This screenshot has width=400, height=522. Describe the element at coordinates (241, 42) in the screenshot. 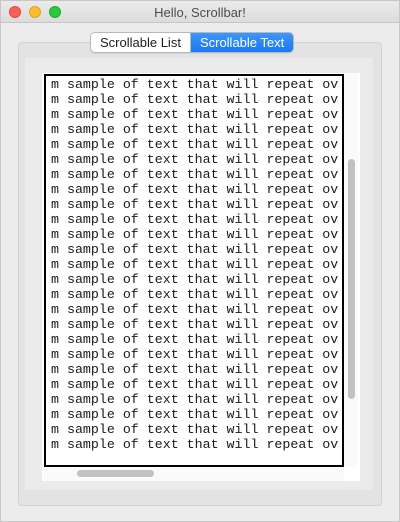

I see `tab-scrollable-text: Scrollable Text` at that location.